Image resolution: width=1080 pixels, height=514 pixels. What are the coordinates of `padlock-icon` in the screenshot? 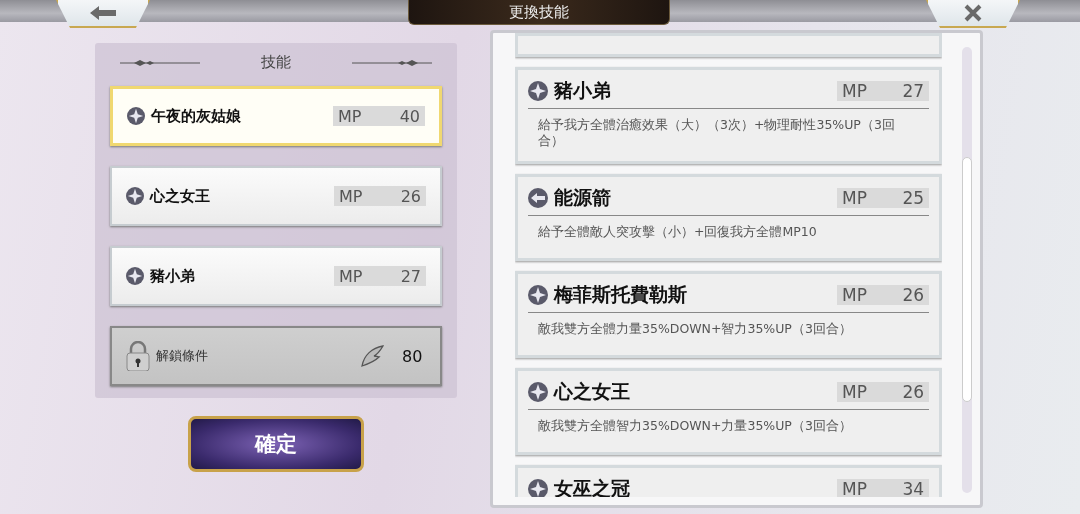 It's located at (138, 356).